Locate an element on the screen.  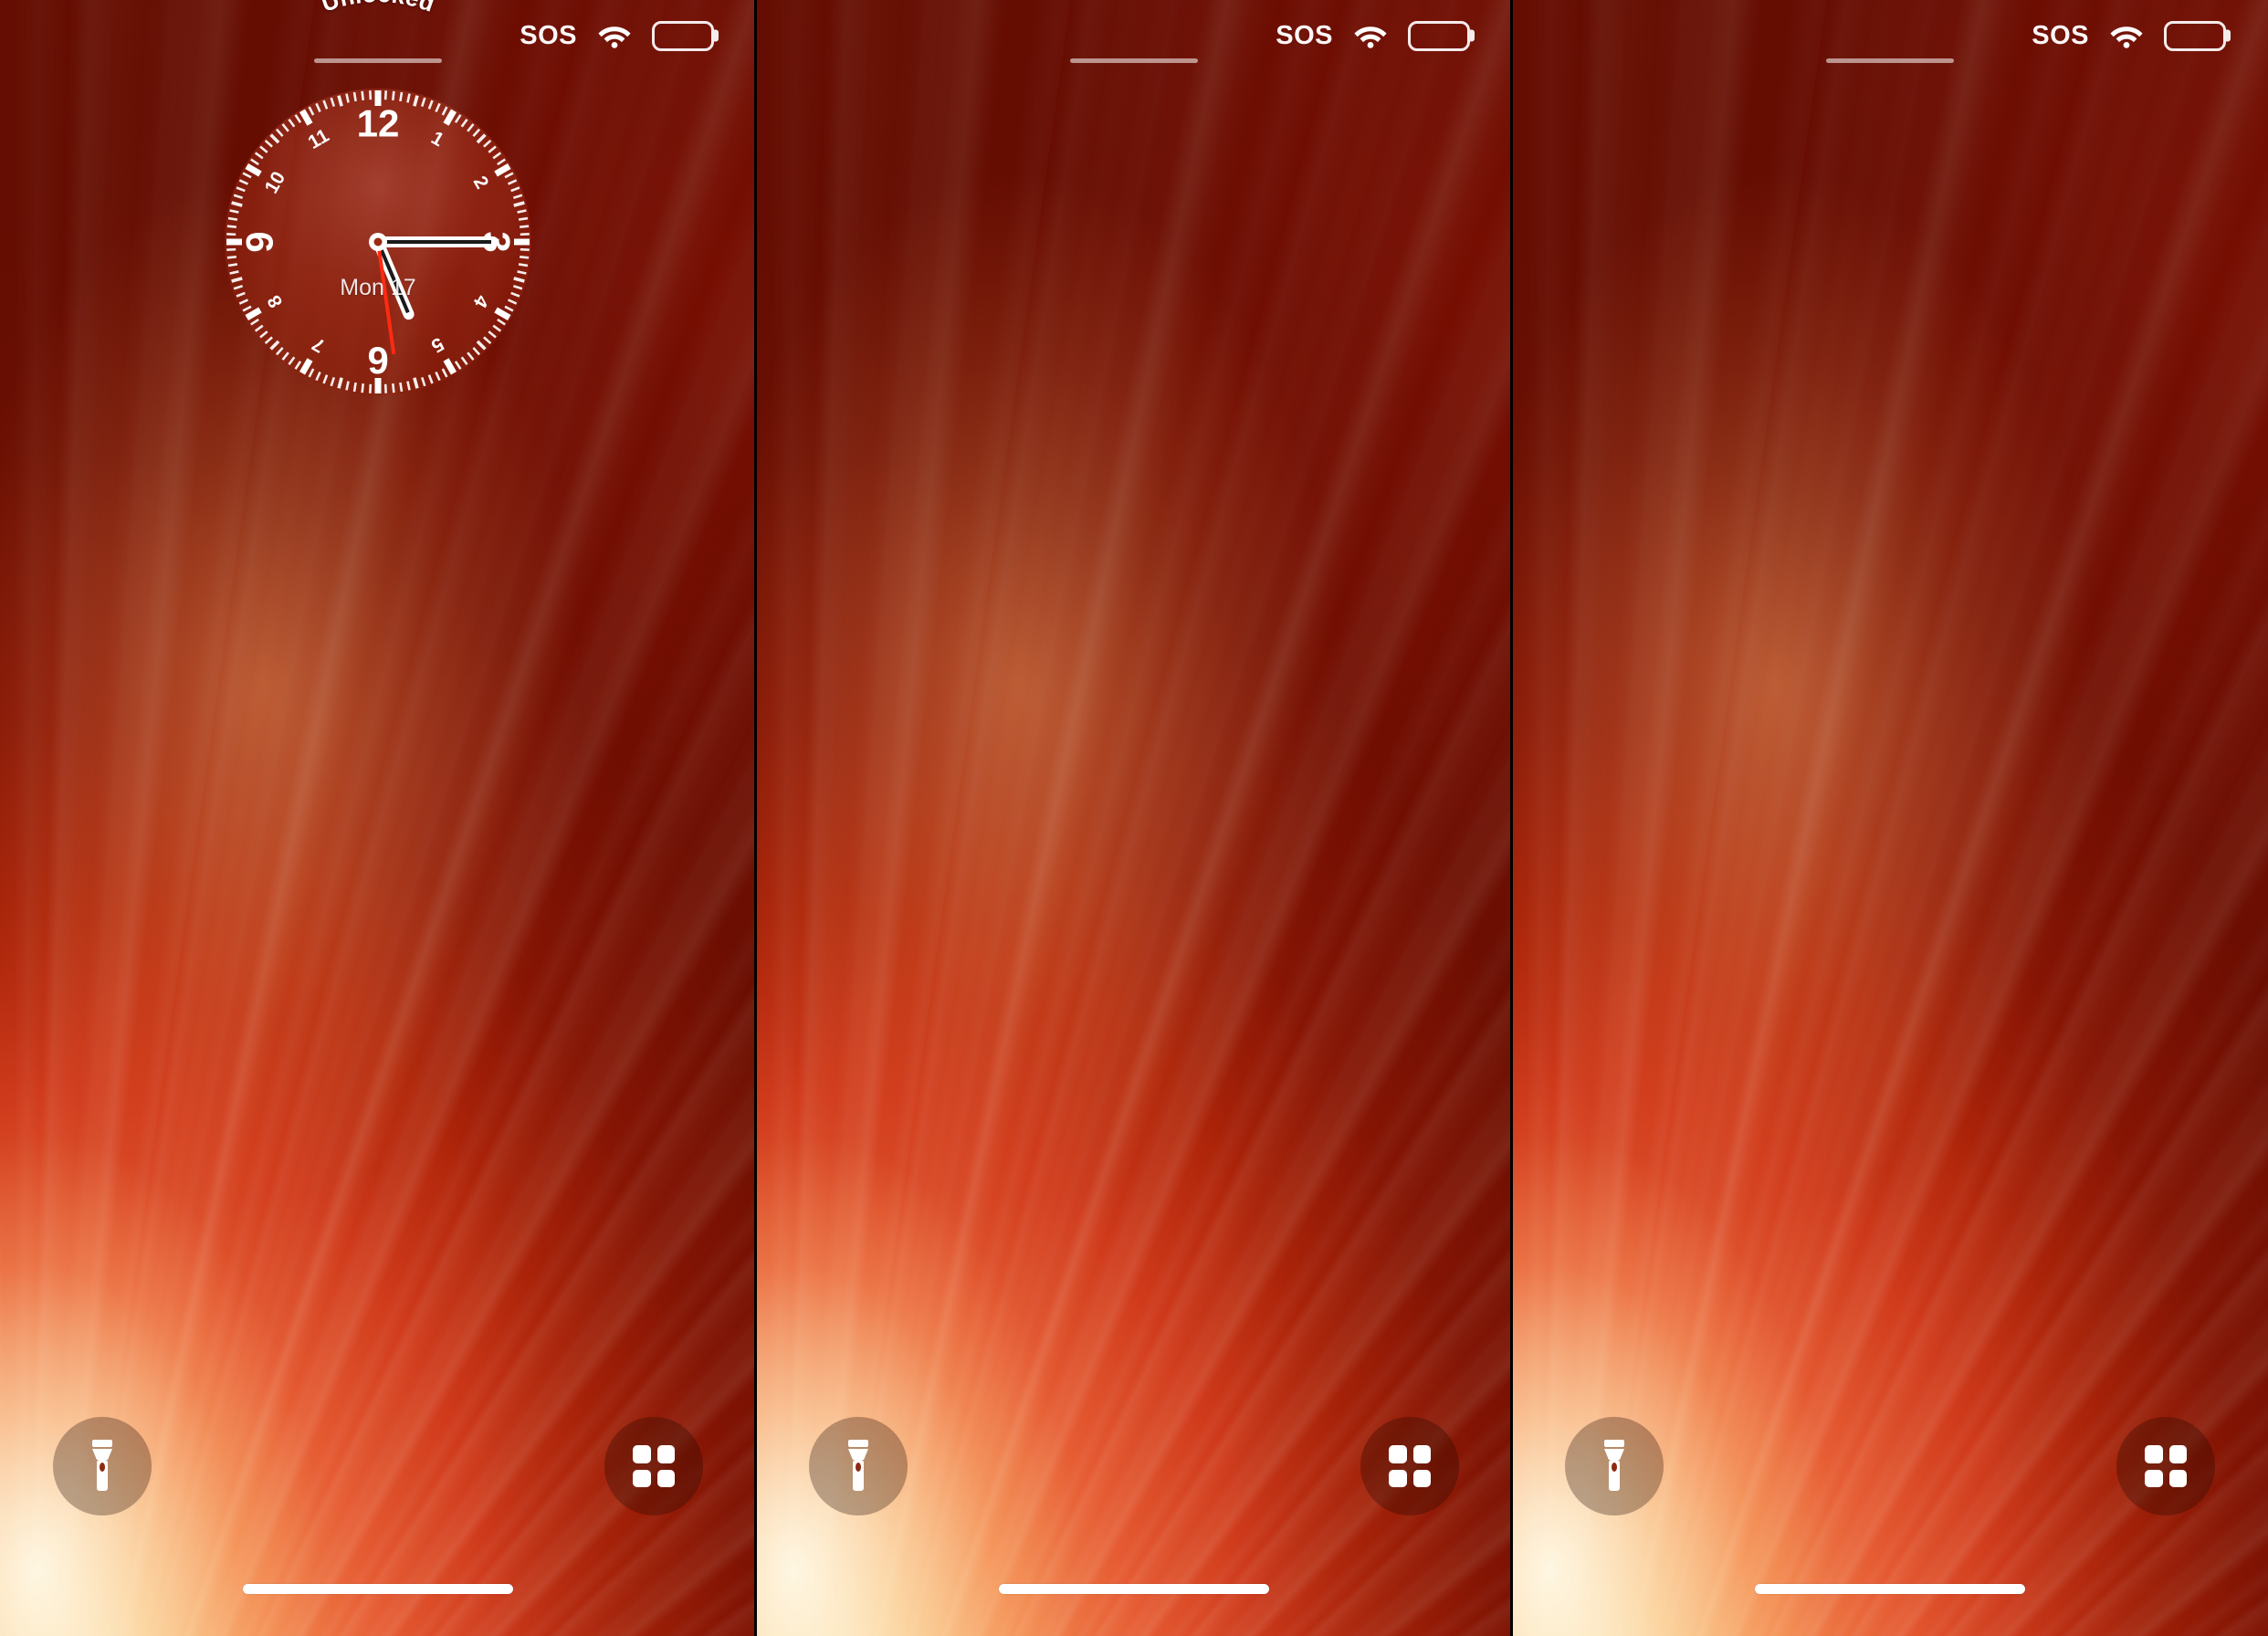
hour-numeral: 6 is located at coordinates (378, 361).